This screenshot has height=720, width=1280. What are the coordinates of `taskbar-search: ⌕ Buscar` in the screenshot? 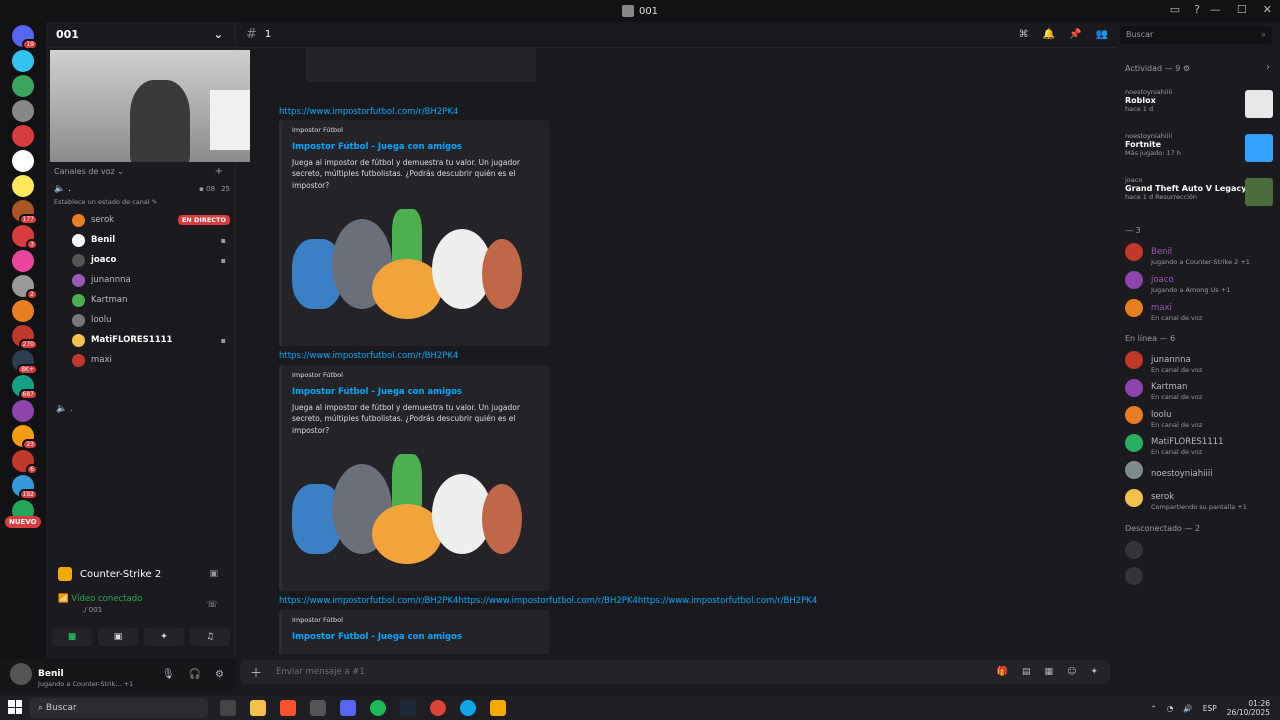 It's located at (119, 708).